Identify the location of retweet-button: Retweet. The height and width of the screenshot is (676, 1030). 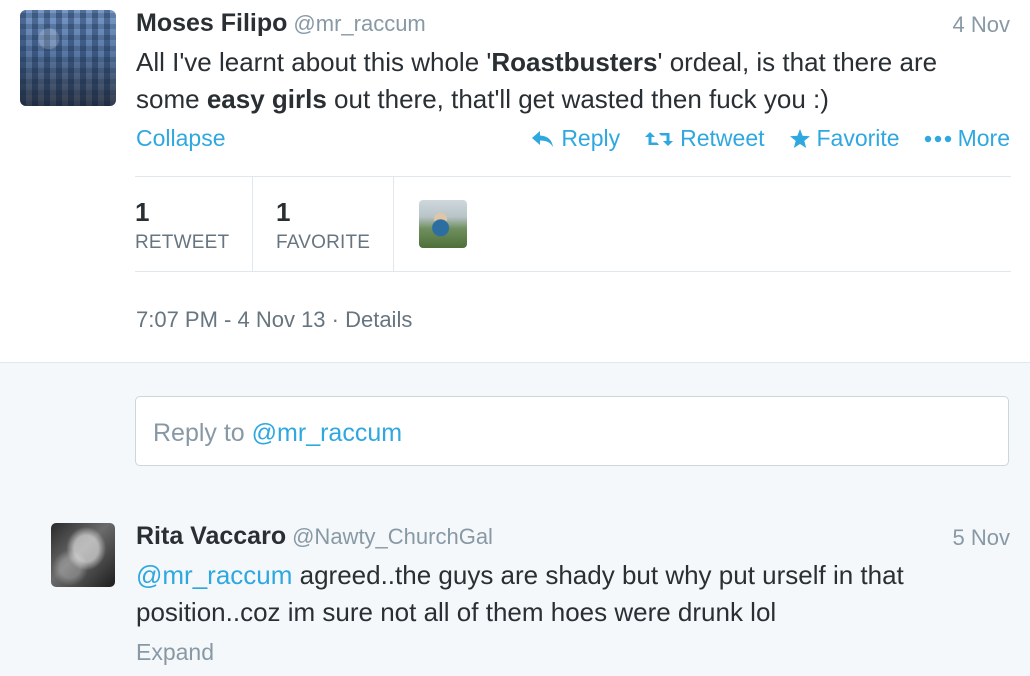
(704, 138).